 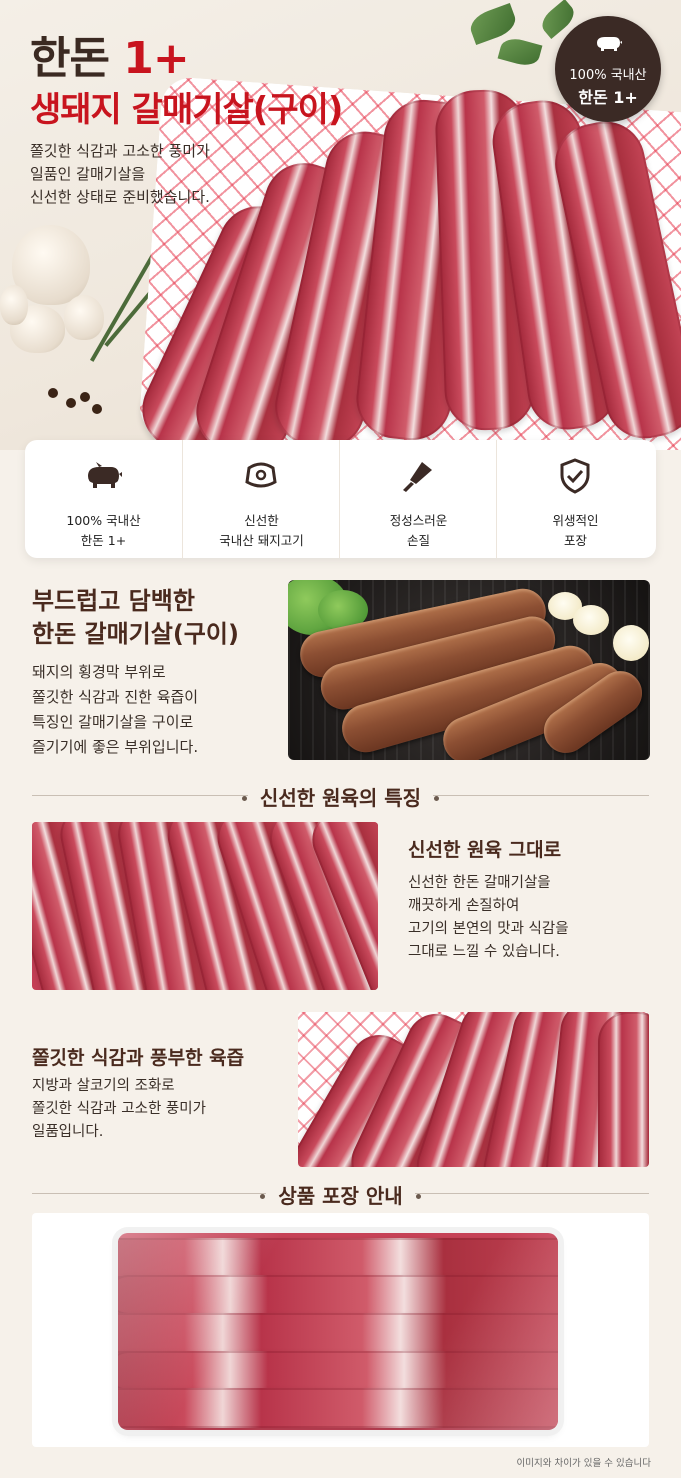 What do you see at coordinates (575, 540) in the screenshot?
I see `feature-label: 포장` at bounding box center [575, 540].